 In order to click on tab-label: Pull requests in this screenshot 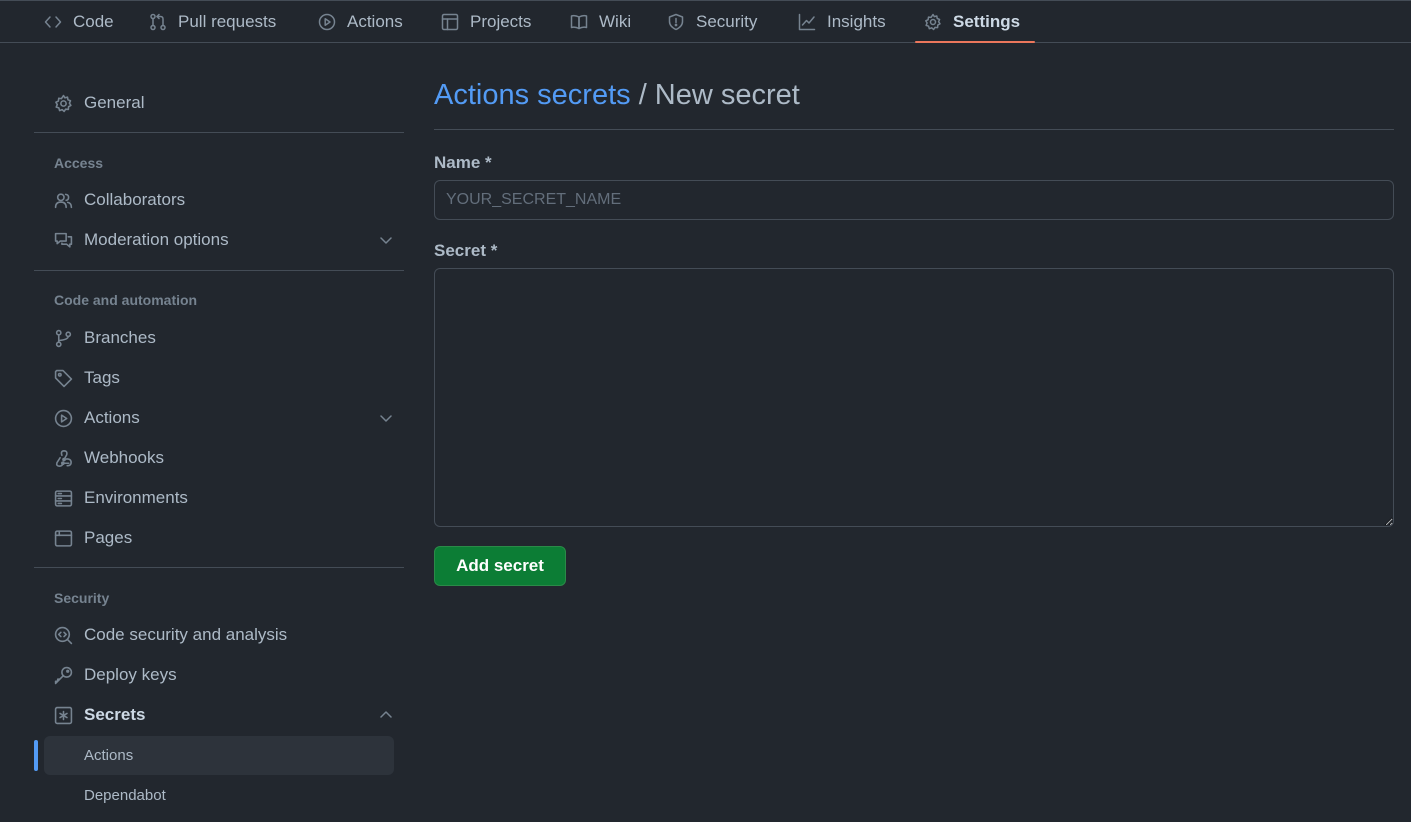, I will do `click(227, 21)`.